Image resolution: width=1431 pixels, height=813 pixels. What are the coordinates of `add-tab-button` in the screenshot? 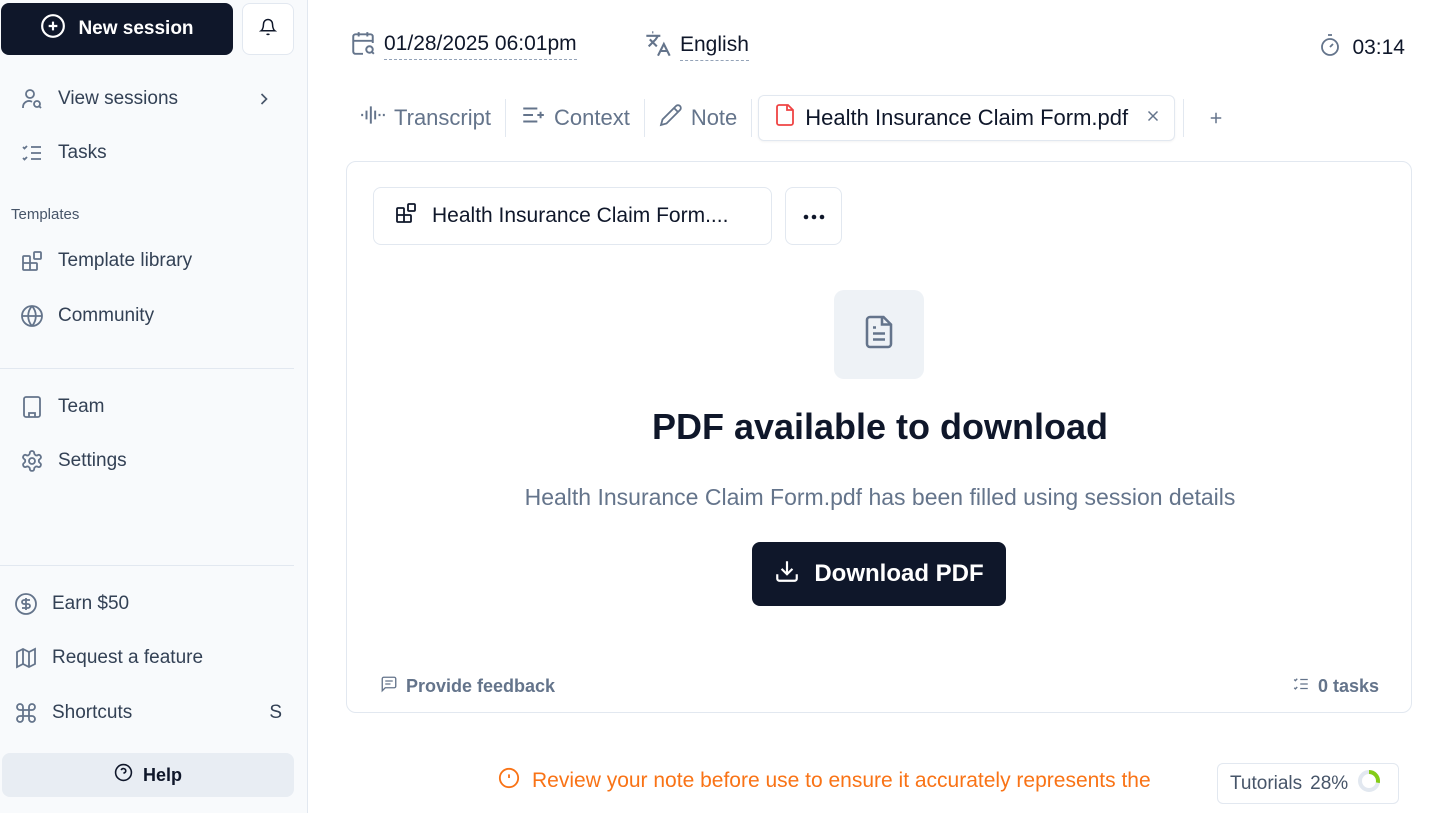 It's located at (1216, 118).